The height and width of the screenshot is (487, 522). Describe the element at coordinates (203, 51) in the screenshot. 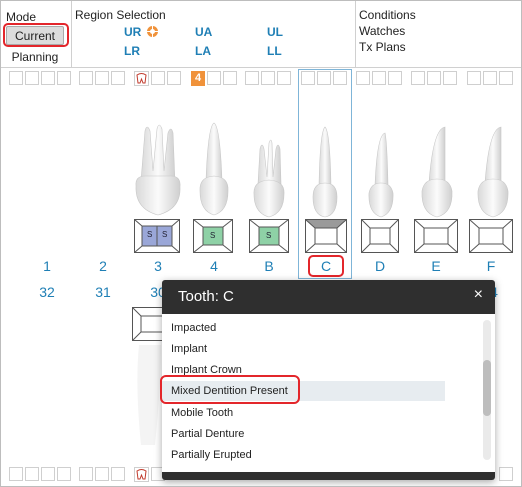

I see `region-la-link: LA` at that location.